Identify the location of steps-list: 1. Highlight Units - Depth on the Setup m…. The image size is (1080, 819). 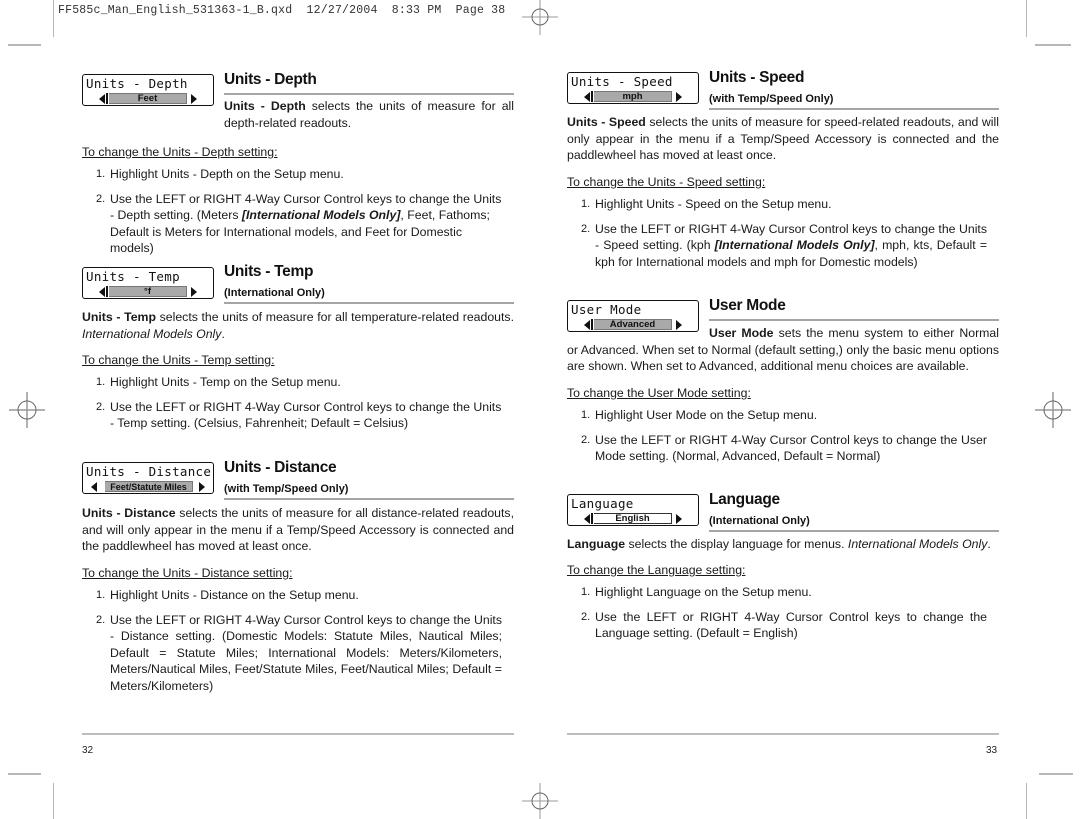
(298, 215).